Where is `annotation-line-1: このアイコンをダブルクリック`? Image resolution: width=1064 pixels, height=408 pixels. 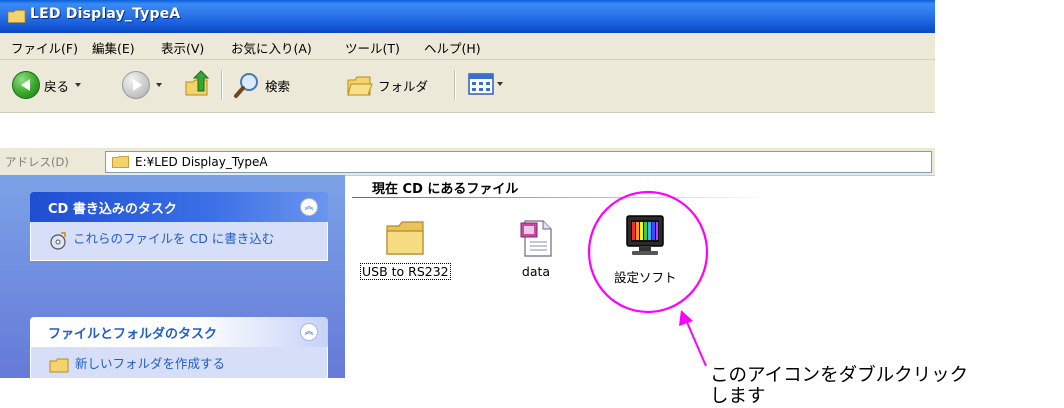 annotation-line-1: このアイコンをダブルクリック is located at coordinates (839, 375).